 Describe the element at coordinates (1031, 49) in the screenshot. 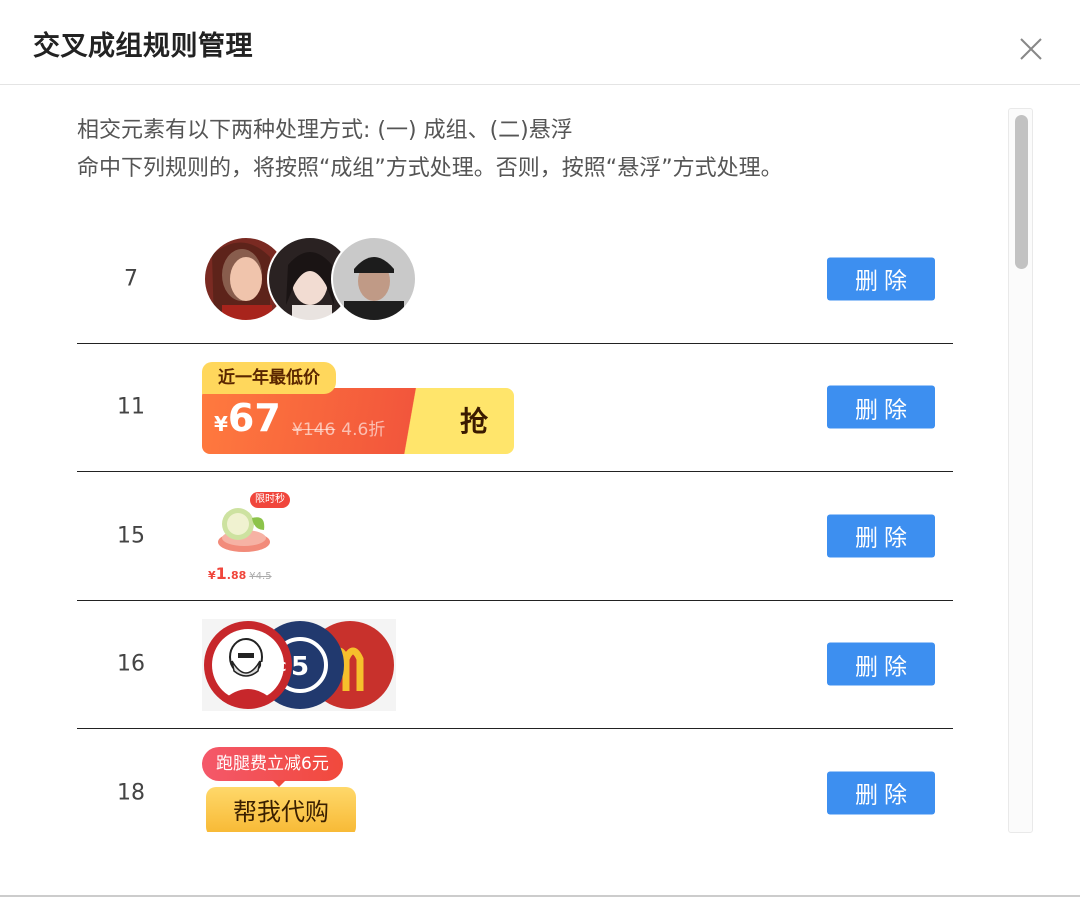

I see `close-icon` at that location.